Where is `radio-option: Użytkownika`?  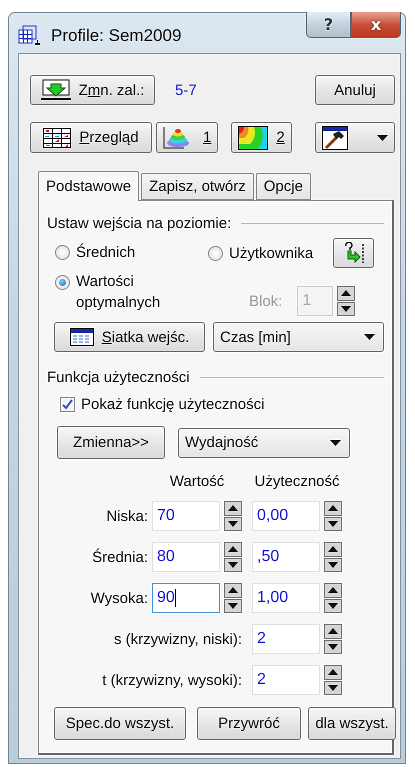 radio-option: Użytkownika is located at coordinates (261, 253).